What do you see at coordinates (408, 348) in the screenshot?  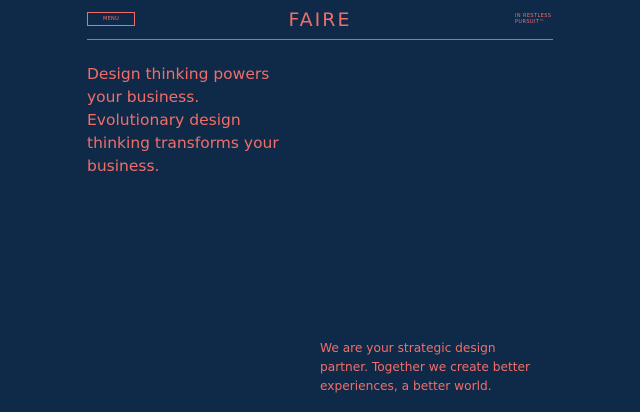 I see `mission-line: We are your strategic design` at bounding box center [408, 348].